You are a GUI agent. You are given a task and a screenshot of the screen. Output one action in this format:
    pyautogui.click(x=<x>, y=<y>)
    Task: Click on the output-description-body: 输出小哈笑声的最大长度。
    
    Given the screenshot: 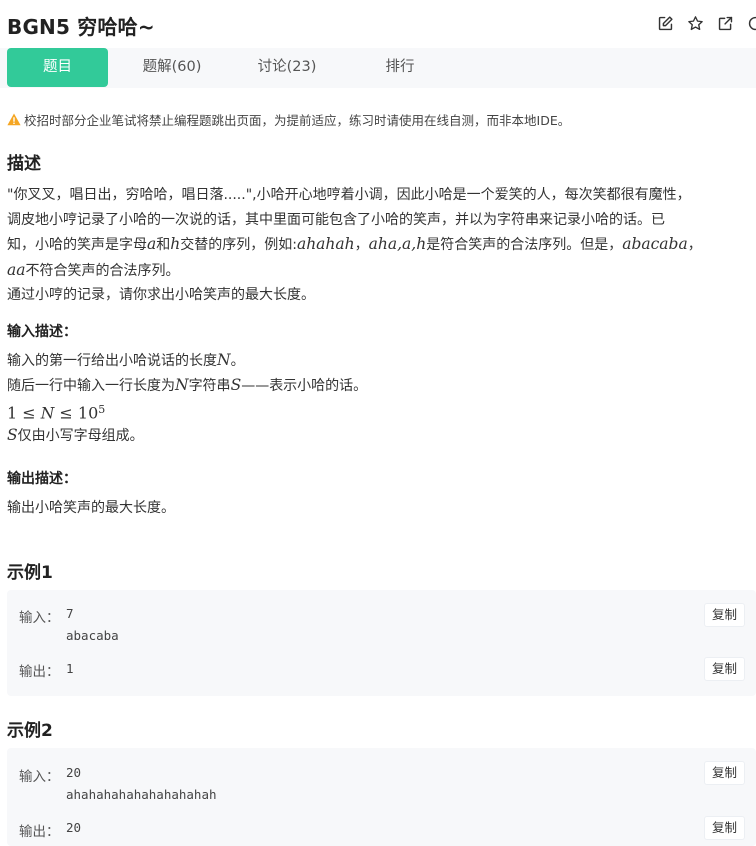 What is the action you would take?
    pyautogui.click(x=377, y=508)
    